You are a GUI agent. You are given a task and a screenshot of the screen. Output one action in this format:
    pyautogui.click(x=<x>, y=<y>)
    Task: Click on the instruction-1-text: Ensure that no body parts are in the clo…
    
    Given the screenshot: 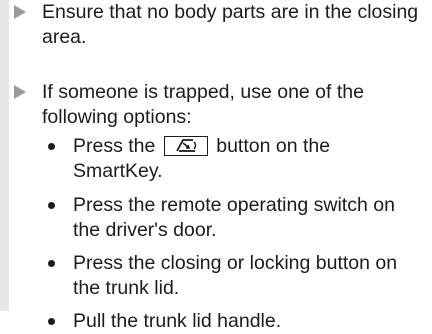 What is the action you would take?
    pyautogui.click(x=230, y=24)
    